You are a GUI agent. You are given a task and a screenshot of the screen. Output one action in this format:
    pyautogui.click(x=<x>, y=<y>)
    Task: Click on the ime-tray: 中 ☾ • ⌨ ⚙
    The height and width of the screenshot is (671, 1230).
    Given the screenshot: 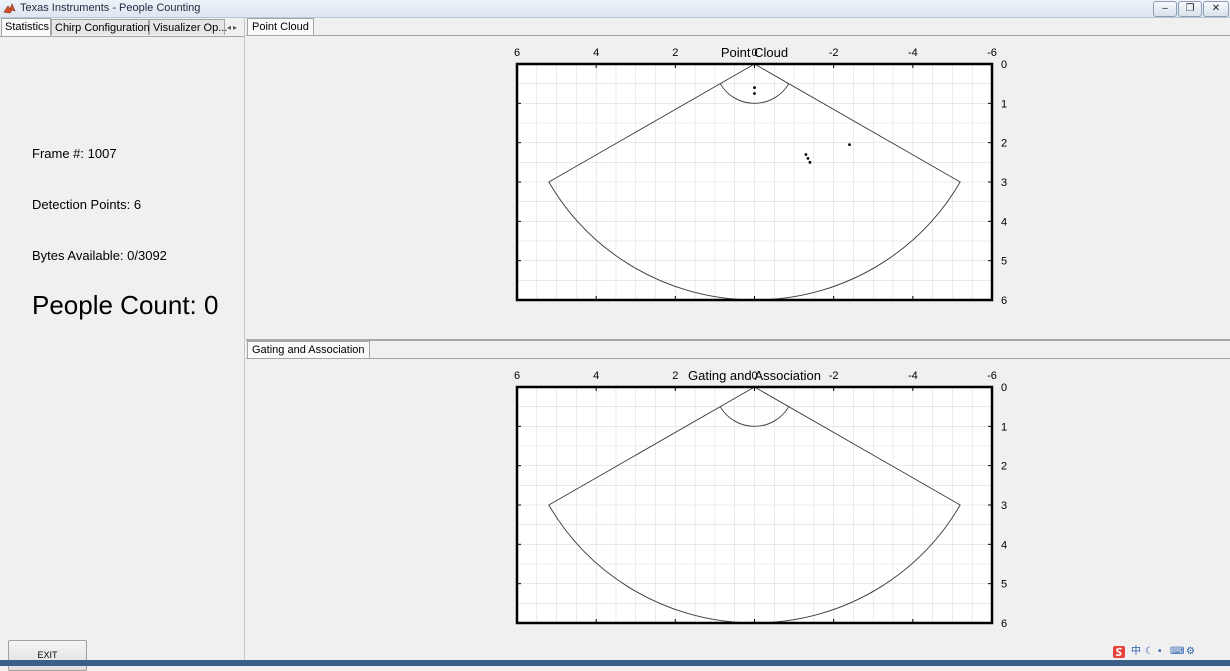 What is the action you would take?
    pyautogui.click(x=1171, y=652)
    